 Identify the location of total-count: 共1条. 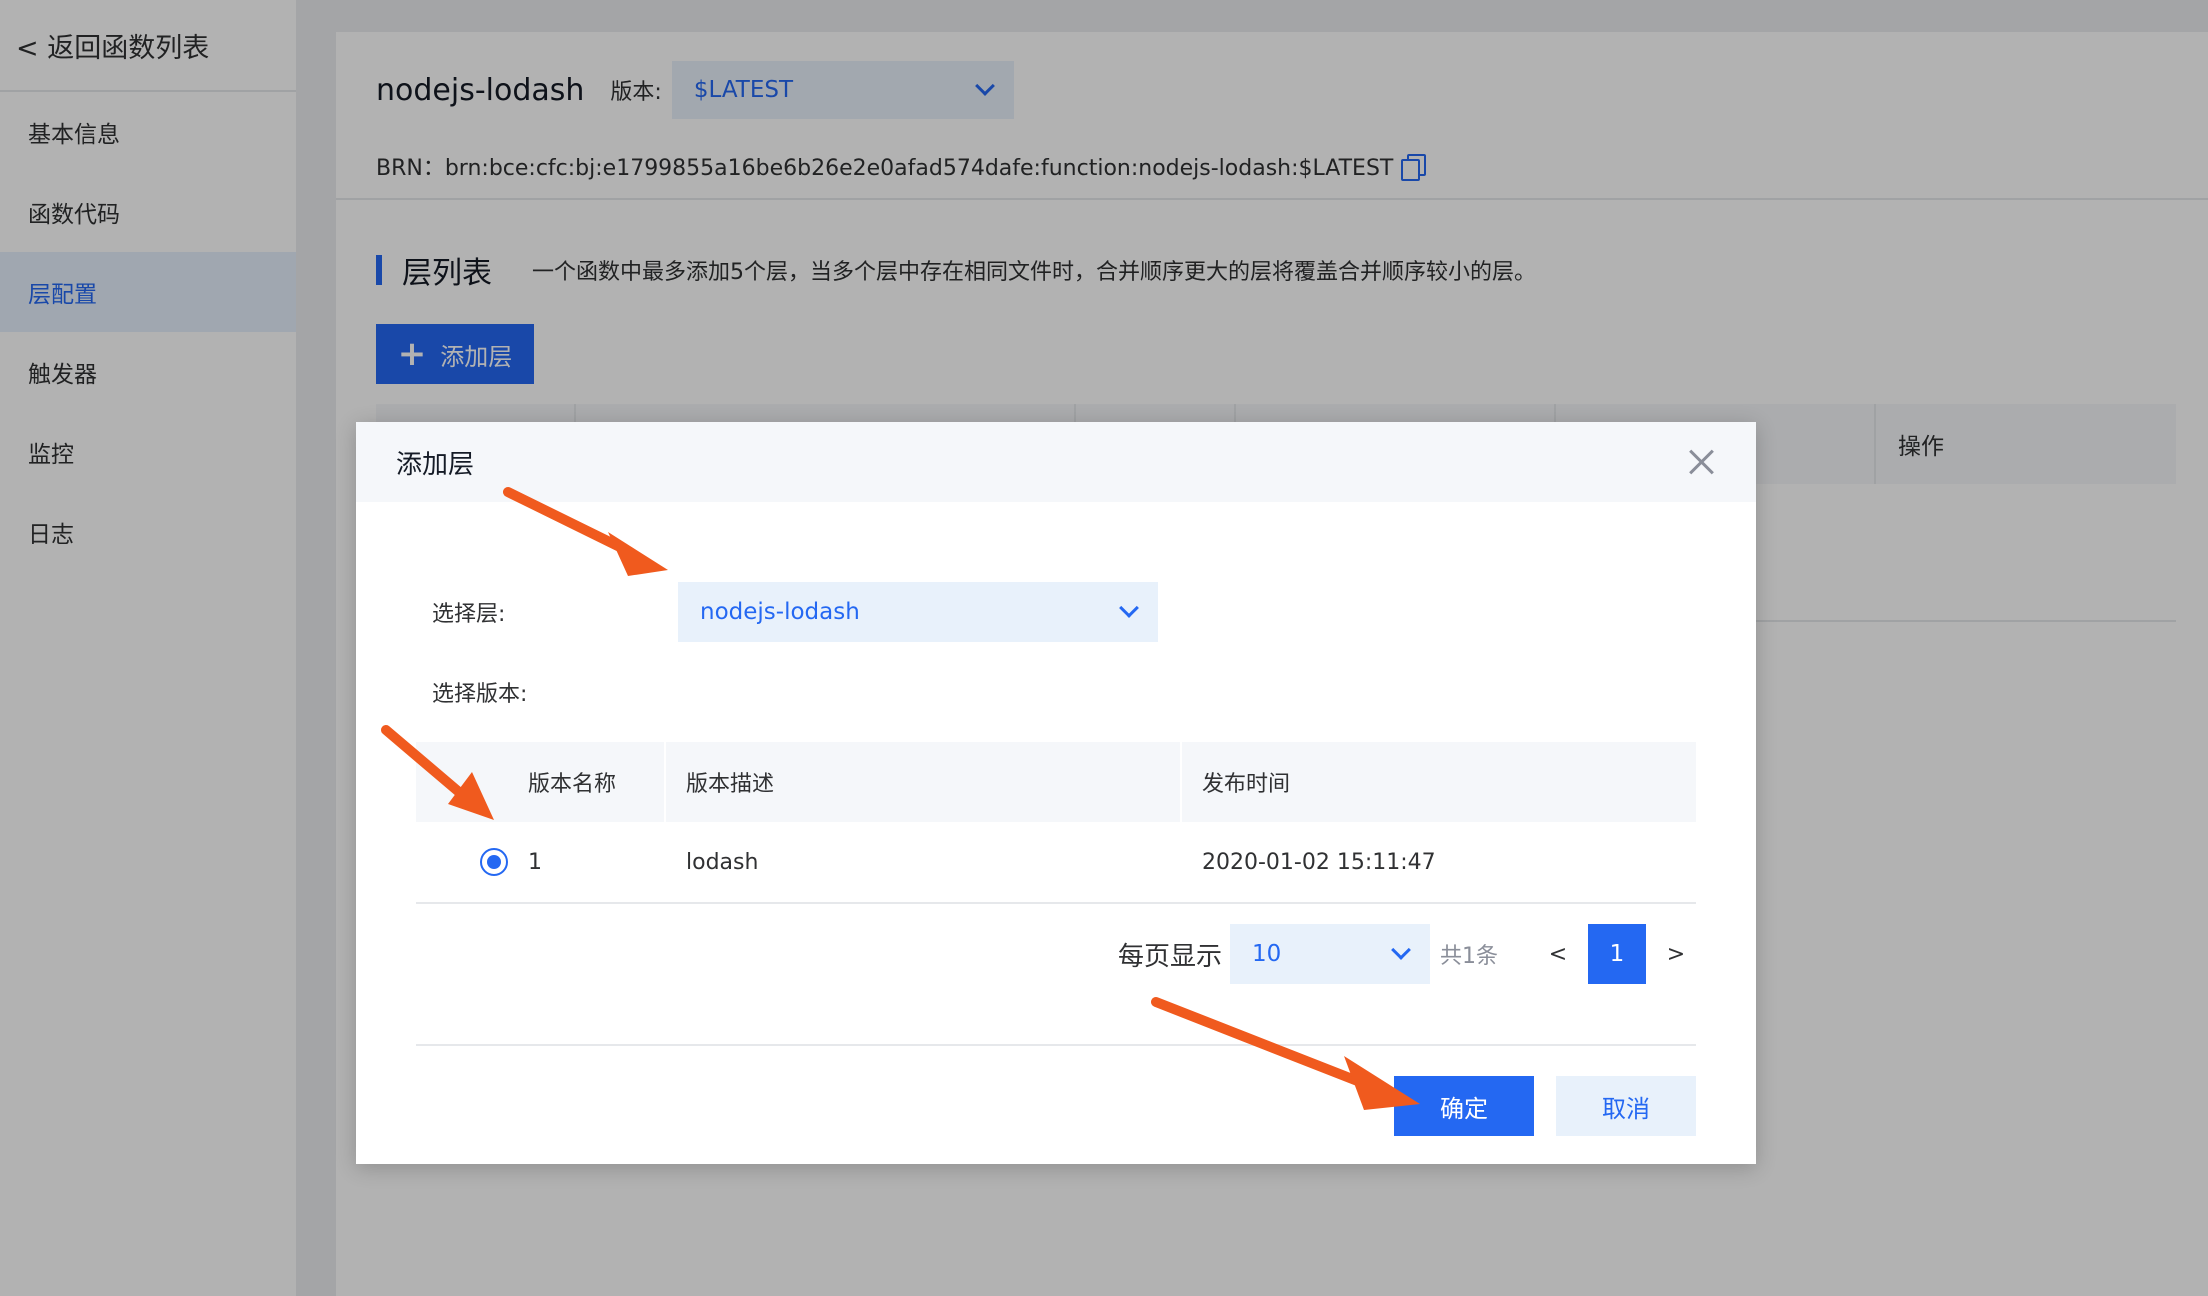
(1469, 956).